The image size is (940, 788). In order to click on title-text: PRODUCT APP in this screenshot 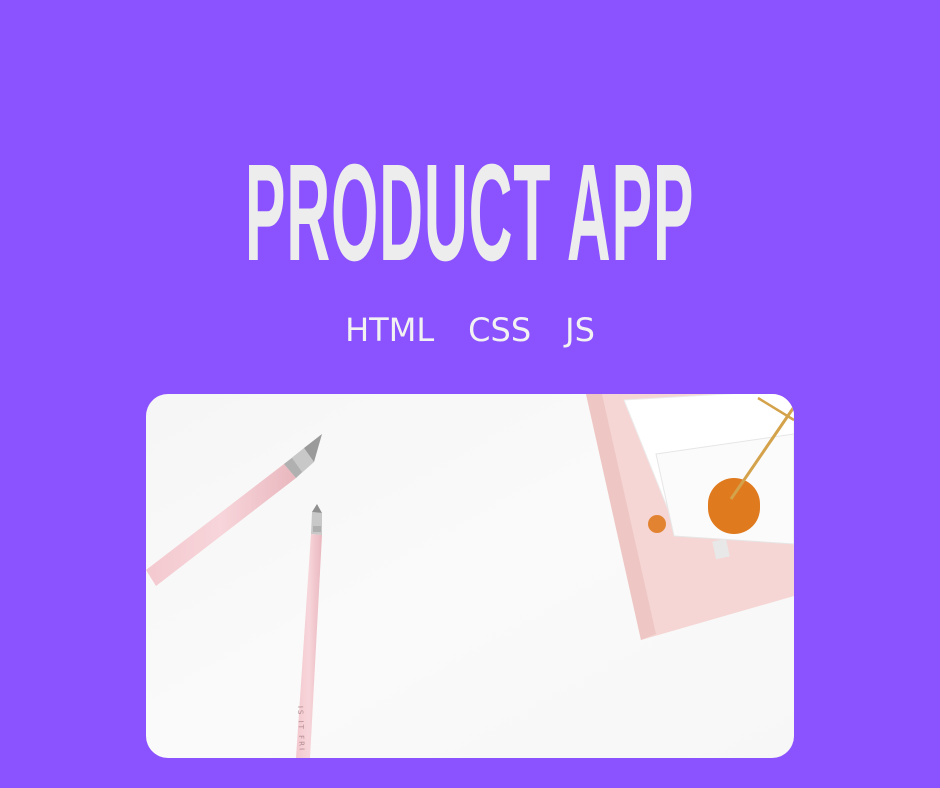, I will do `click(470, 213)`.